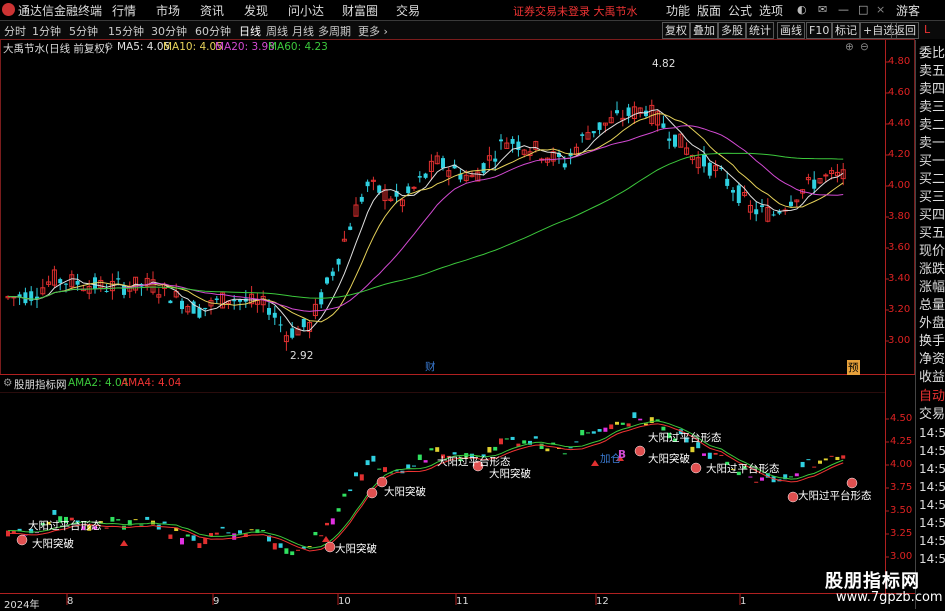 The image size is (945, 611). What do you see at coordinates (457, 383) in the screenshot?
I see `indicator-info: ⚙ 股朋指标网 AMA2: 4.04 AMA4: 4.04` at bounding box center [457, 383].